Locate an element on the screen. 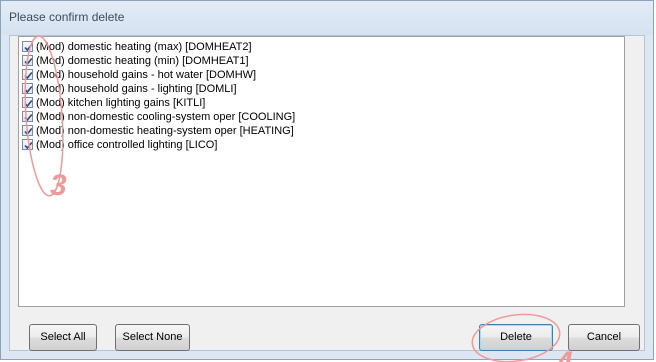  list-item-label: (Mod) kitchen lighting gains [KITLI] is located at coordinates (121, 103).